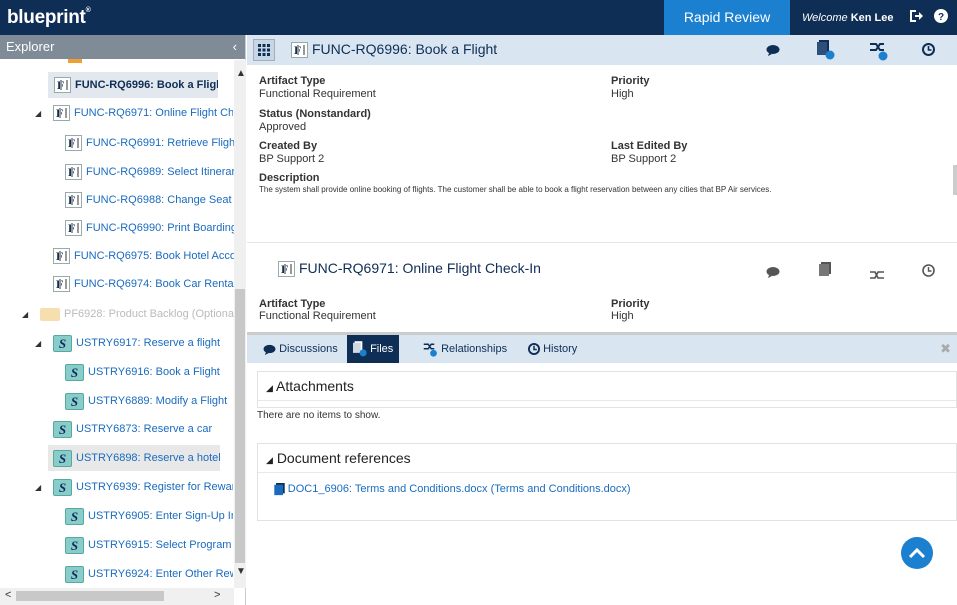 This screenshot has width=957, height=605. I want to click on artifact-title-2: F FUNC-RQ6971: Online Flight Check-In, so click(409, 269).